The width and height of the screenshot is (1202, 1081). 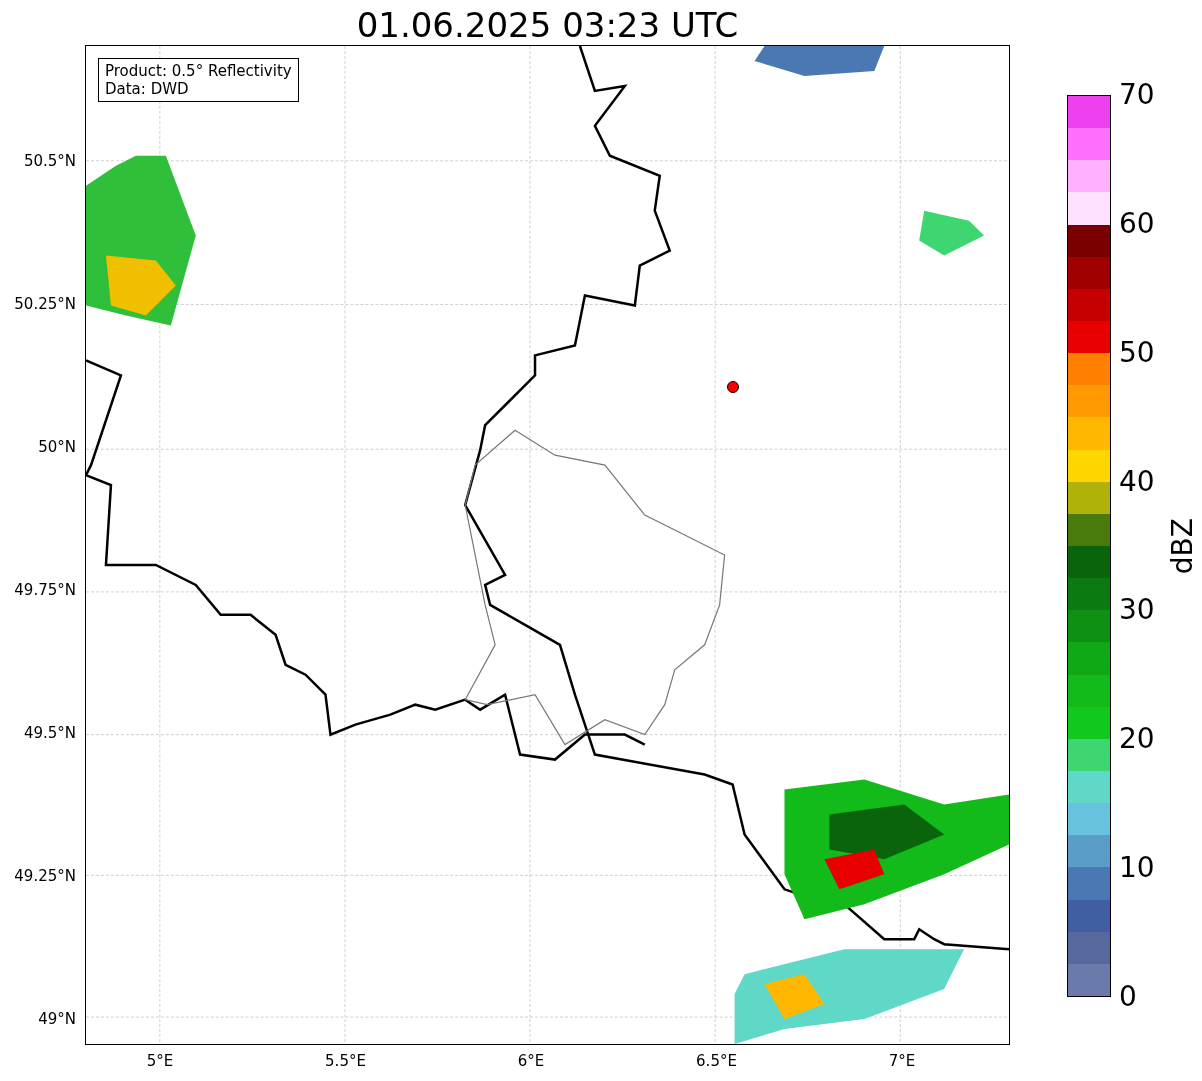 I want to click on y-axis-tick-label: 49°N, so click(x=57, y=1019).